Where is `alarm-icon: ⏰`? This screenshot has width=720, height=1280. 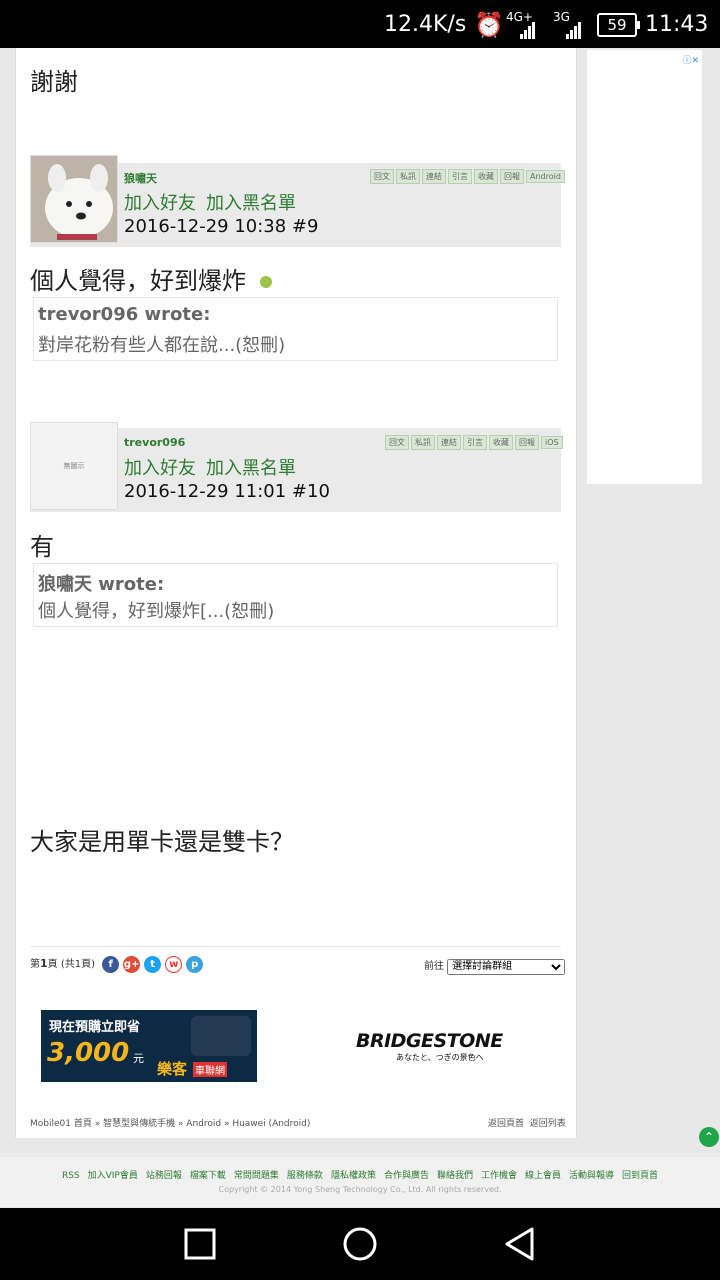 alarm-icon: ⏰ is located at coordinates (489, 25).